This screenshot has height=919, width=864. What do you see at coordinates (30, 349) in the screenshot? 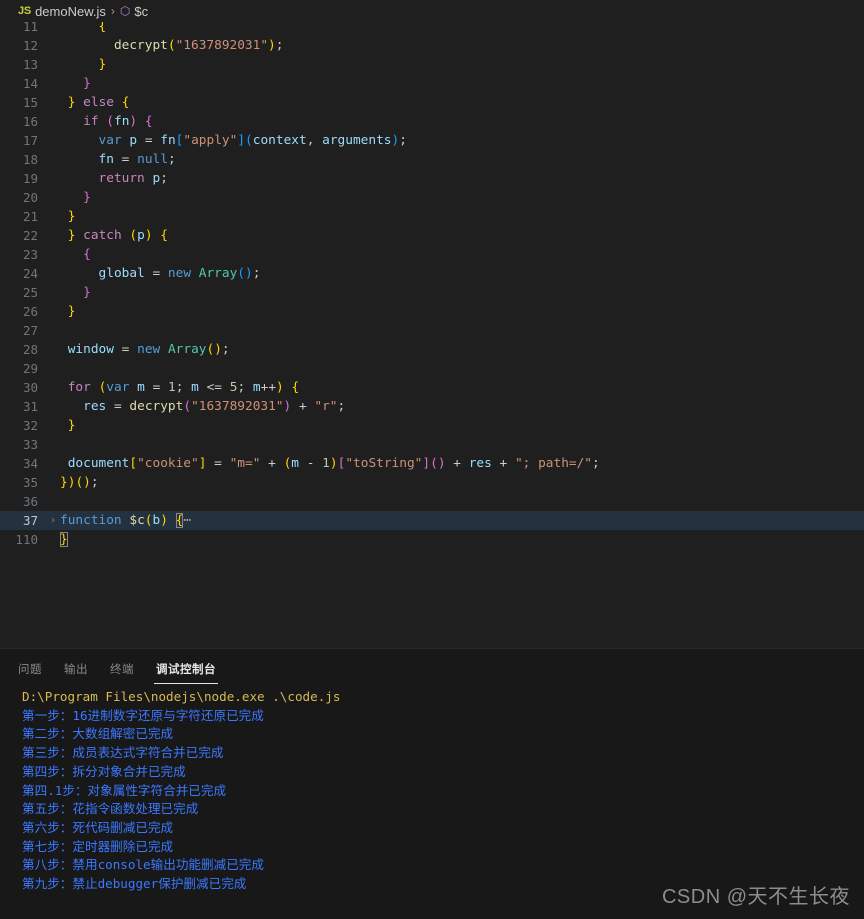
I see `line-number: 28` at bounding box center [30, 349].